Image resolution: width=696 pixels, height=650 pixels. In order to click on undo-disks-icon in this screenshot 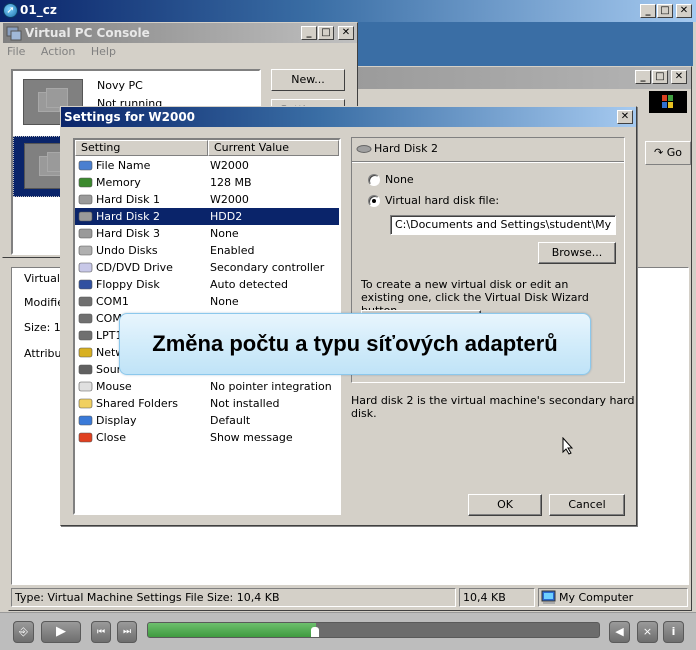, I will do `click(86, 250)`.